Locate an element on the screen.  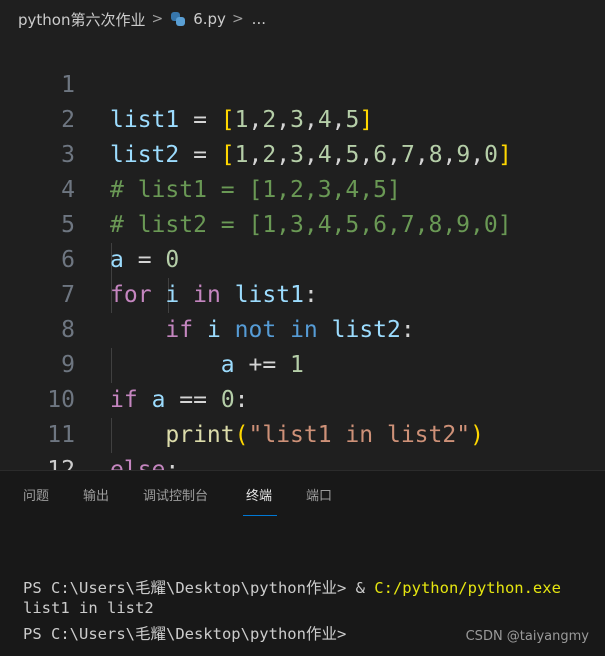
python-file-icon is located at coordinates (178, 19).